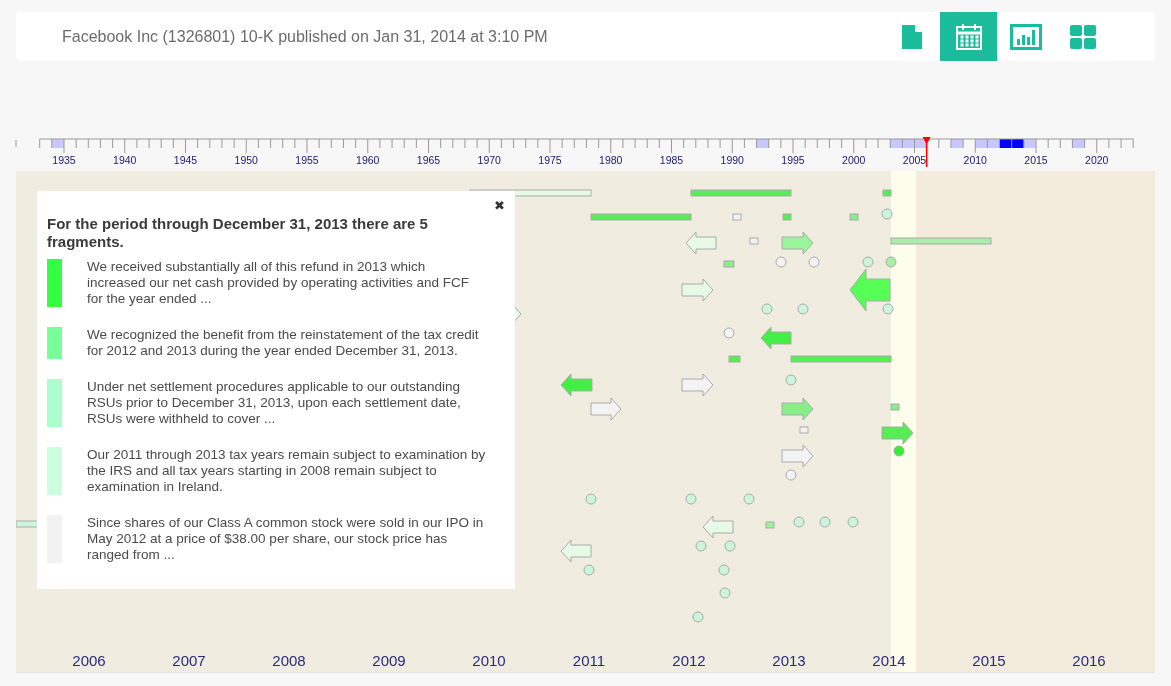  Describe the element at coordinates (64, 160) in the screenshot. I see `ruler-year-label: 1935` at that location.